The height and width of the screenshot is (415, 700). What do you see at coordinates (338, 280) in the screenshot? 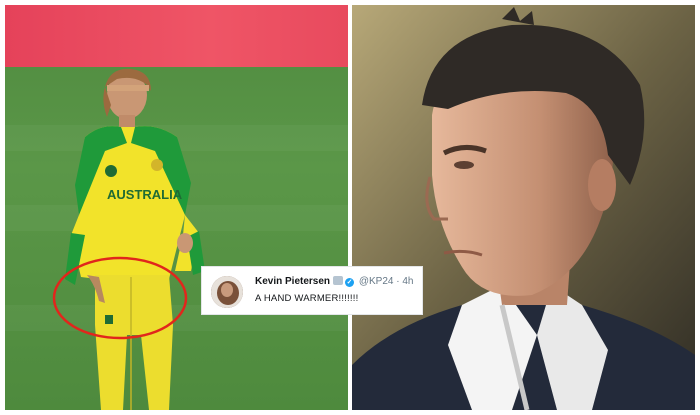
I see `raised-hands-icon` at bounding box center [338, 280].